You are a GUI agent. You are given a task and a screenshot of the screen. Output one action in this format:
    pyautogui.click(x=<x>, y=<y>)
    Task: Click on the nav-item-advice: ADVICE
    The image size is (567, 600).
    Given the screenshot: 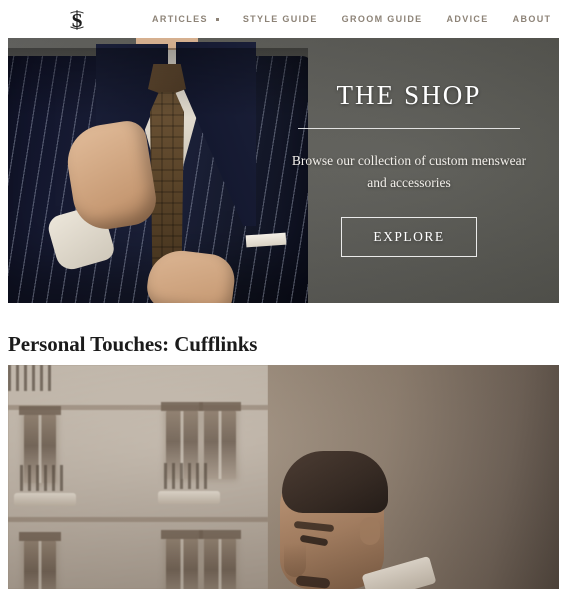 What is the action you would take?
    pyautogui.click(x=468, y=19)
    